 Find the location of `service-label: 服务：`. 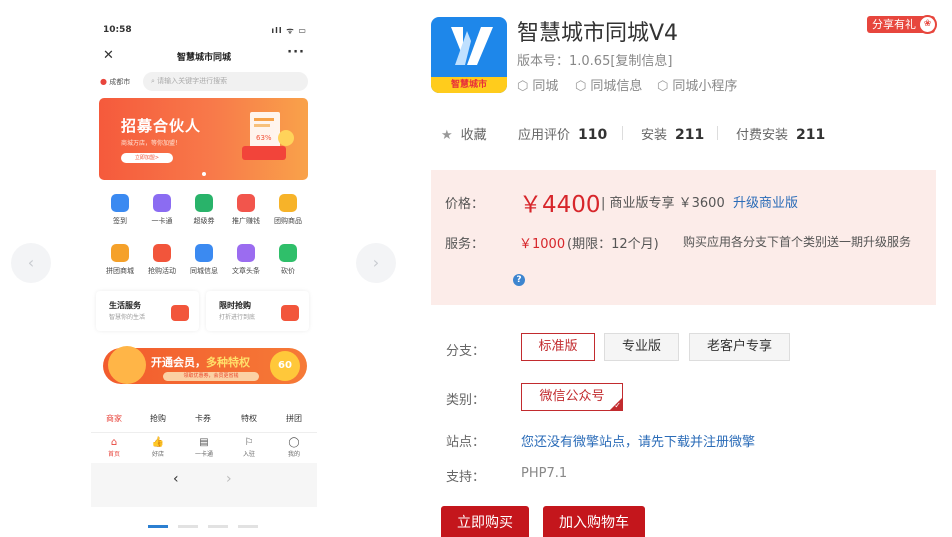

service-label: 服务： is located at coordinates (465, 244).